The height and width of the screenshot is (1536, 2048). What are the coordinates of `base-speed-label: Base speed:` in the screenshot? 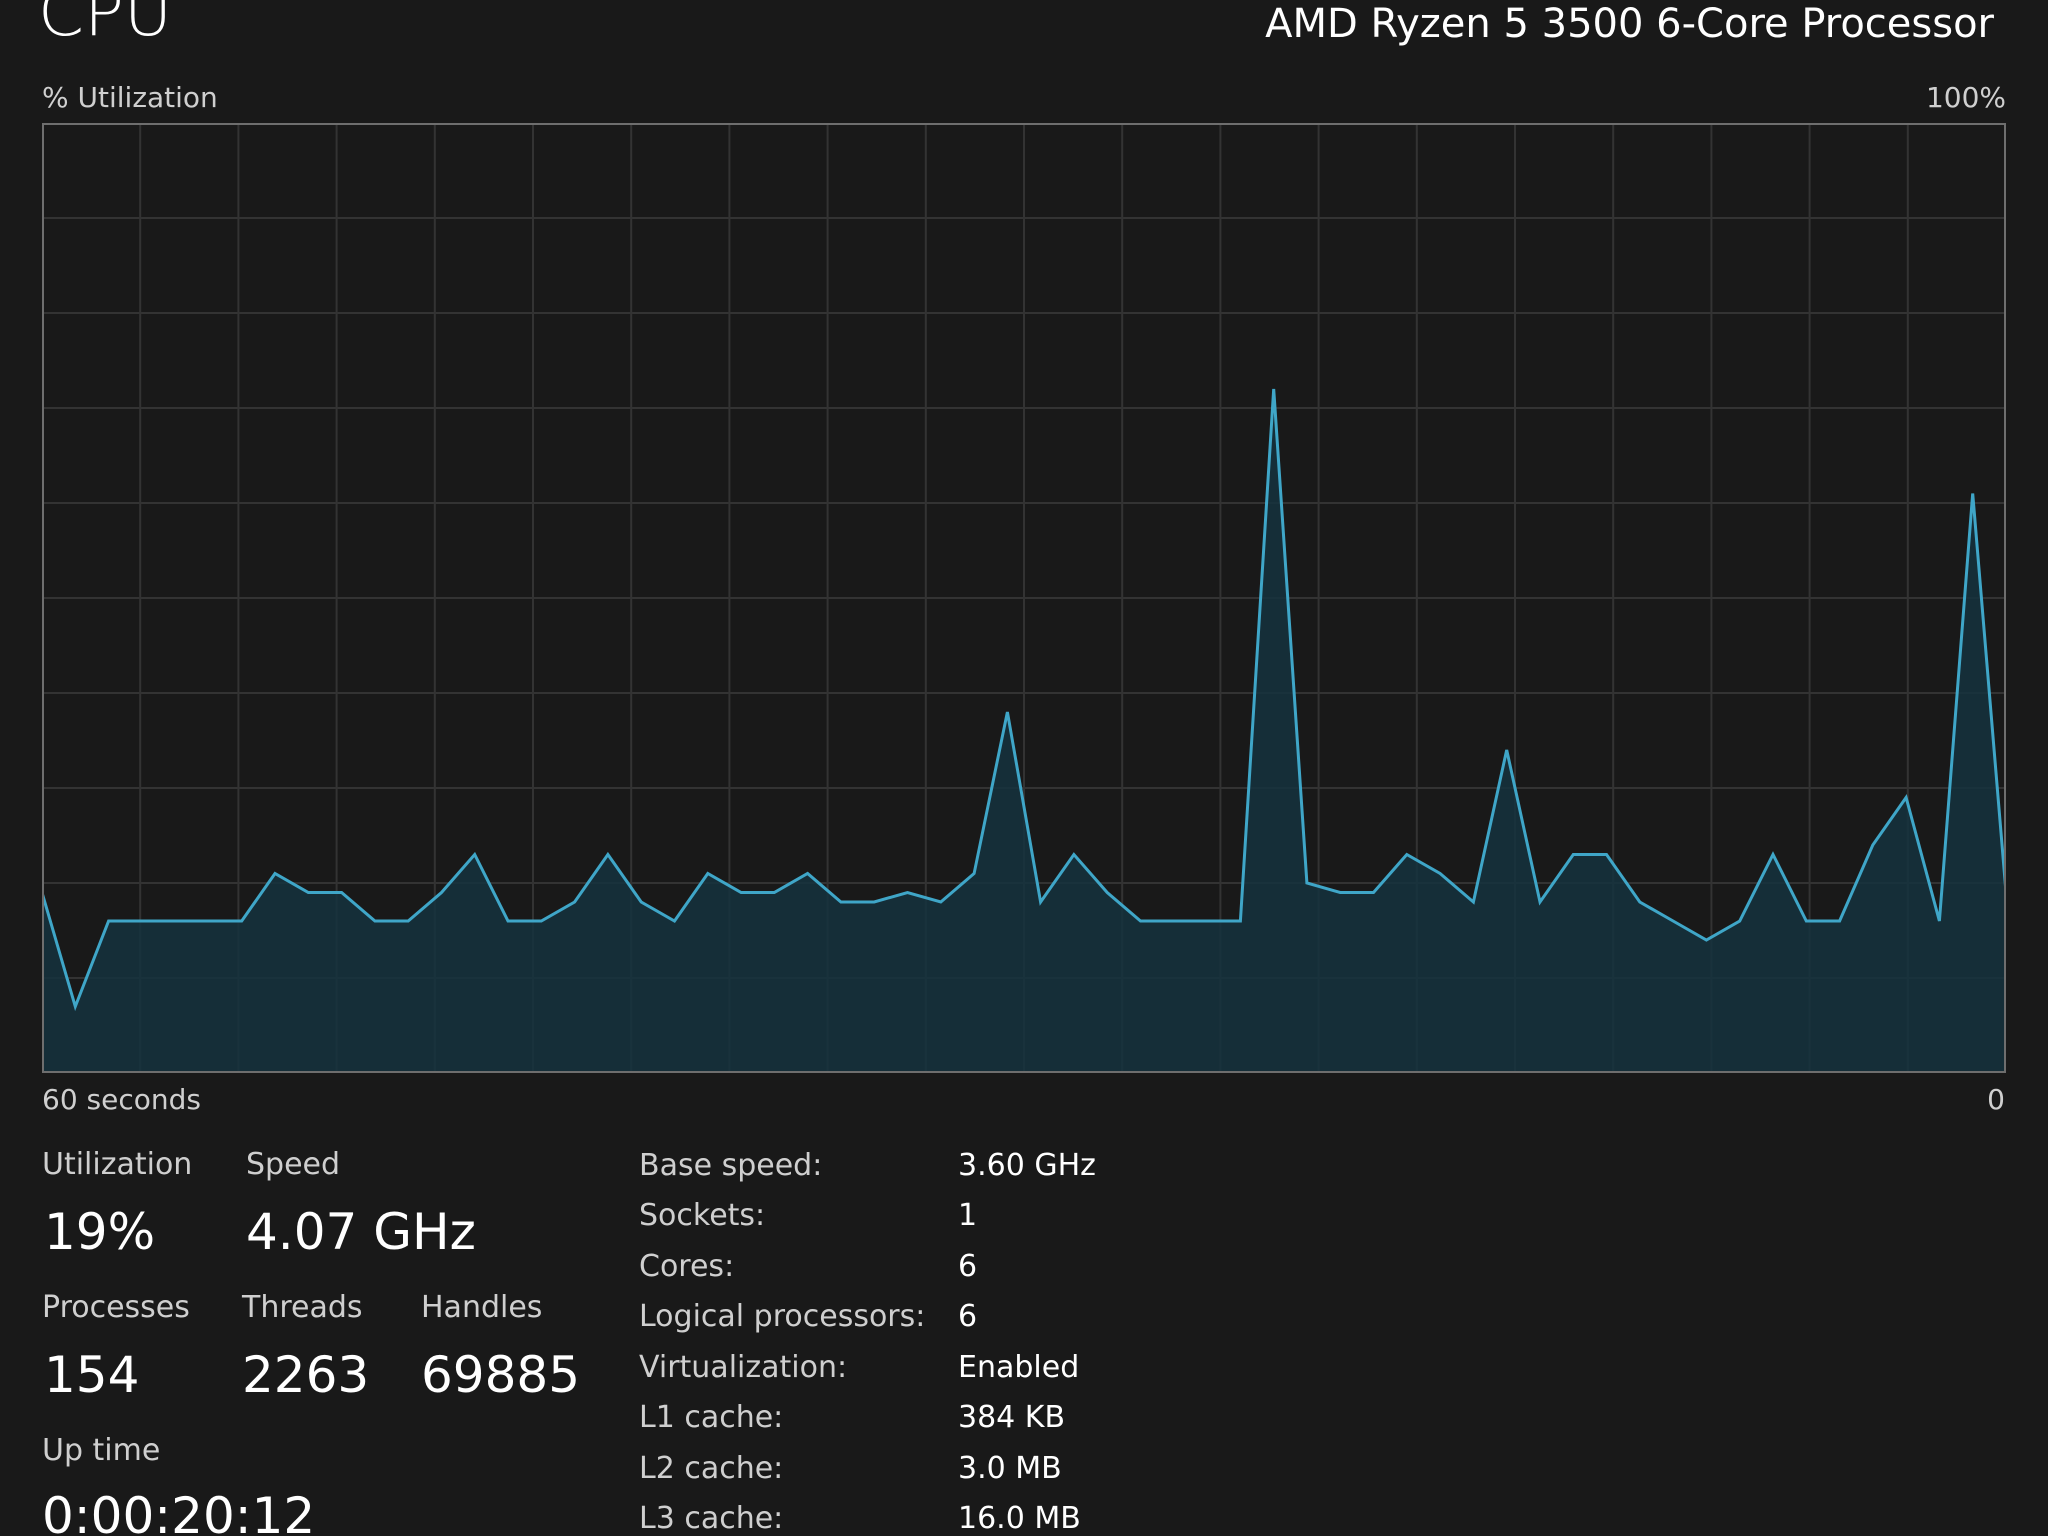 It's located at (731, 1165).